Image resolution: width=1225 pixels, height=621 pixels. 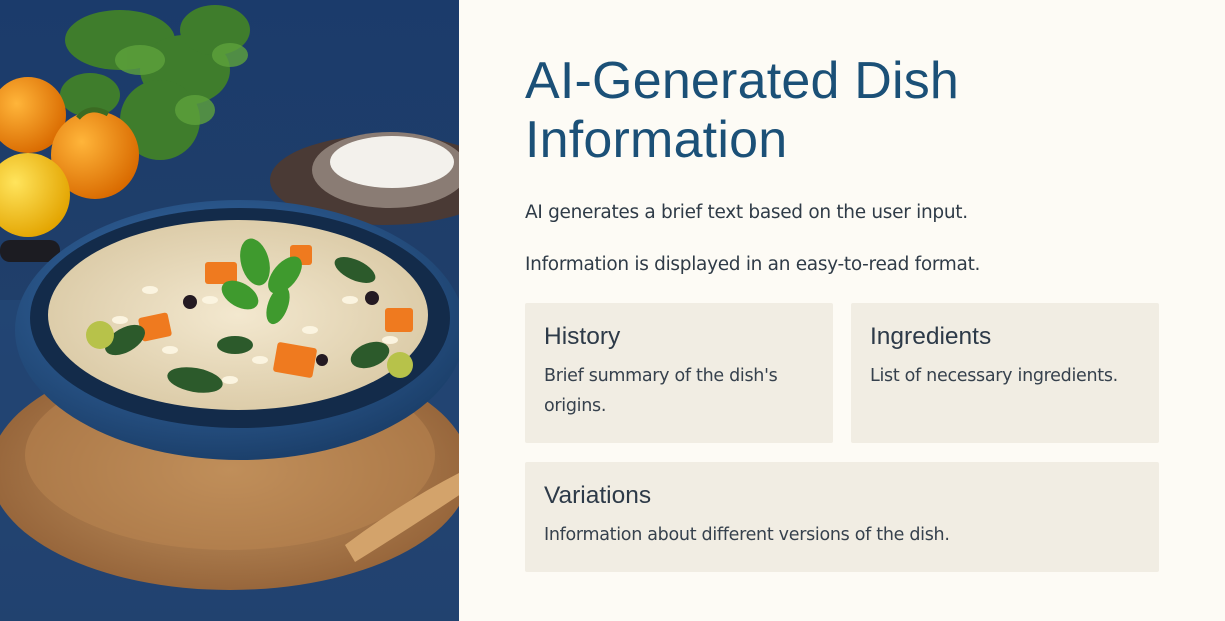 What do you see at coordinates (598, 495) in the screenshot?
I see `variations-card-title: Variations` at bounding box center [598, 495].